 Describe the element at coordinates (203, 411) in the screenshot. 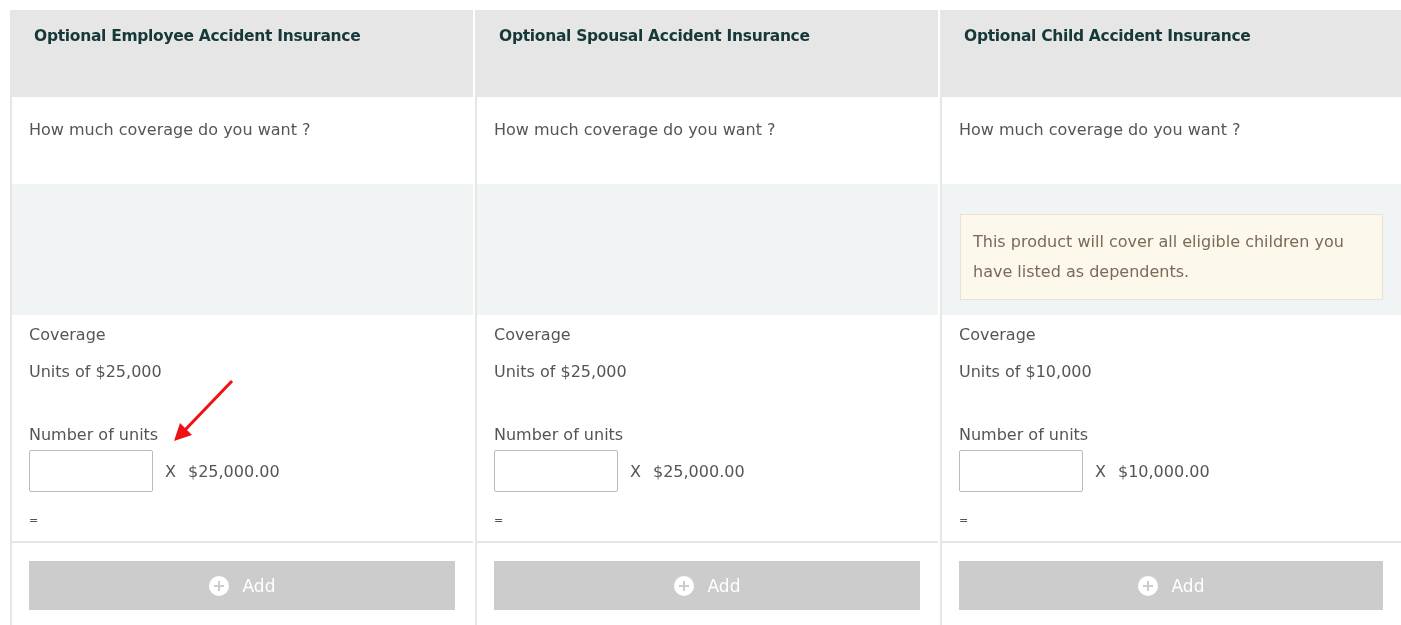

I see `annotation-arrow` at that location.